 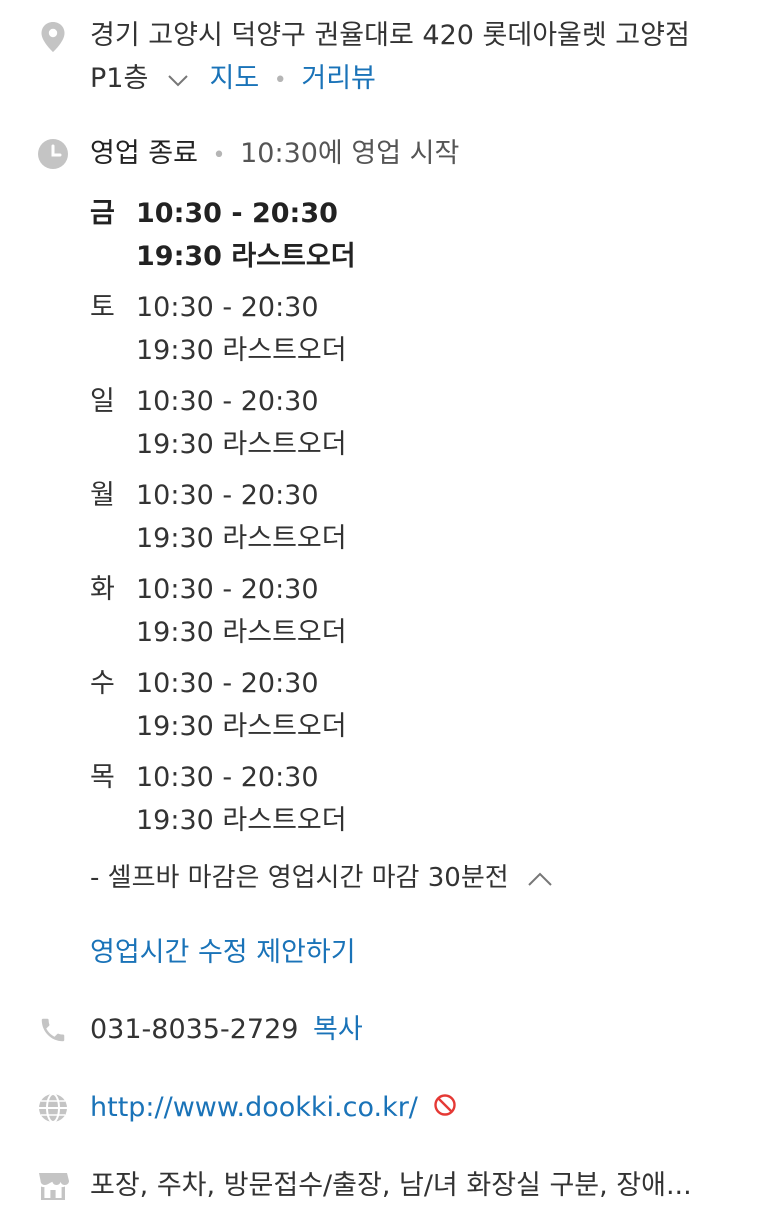 I want to click on copy-phone-button: 복사, so click(x=338, y=1029).